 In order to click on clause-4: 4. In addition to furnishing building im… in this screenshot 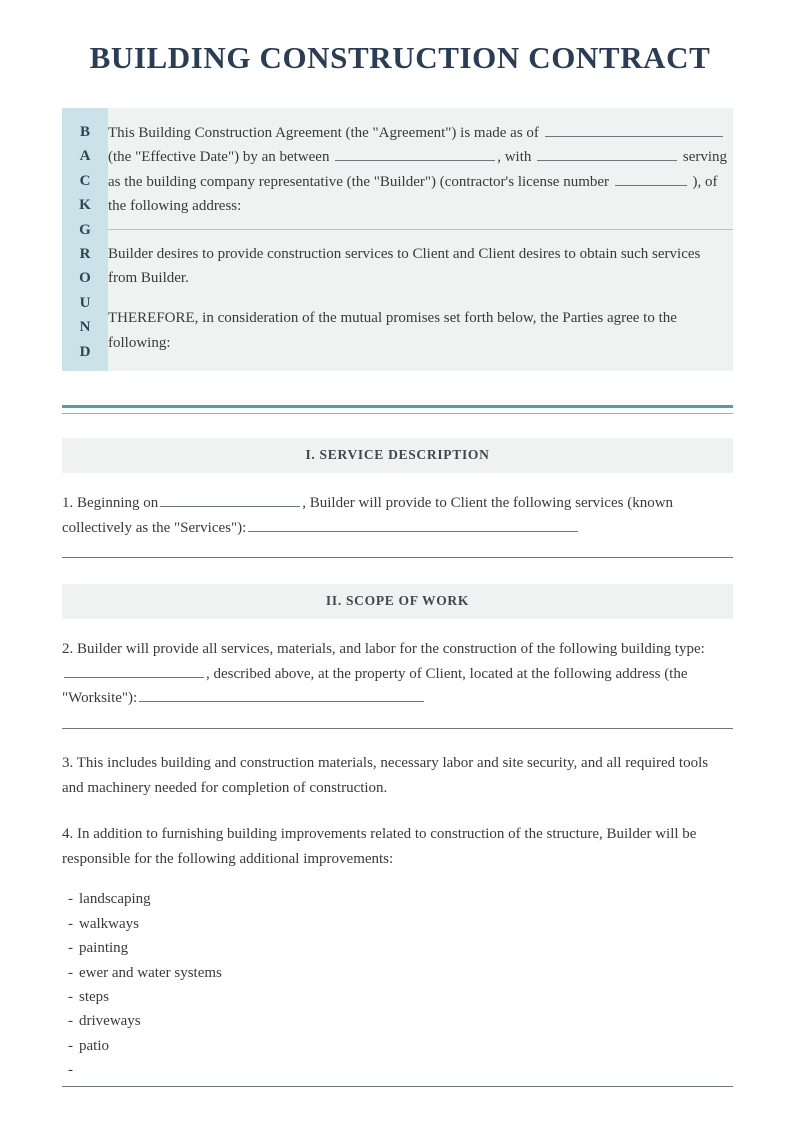, I will do `click(379, 846)`.